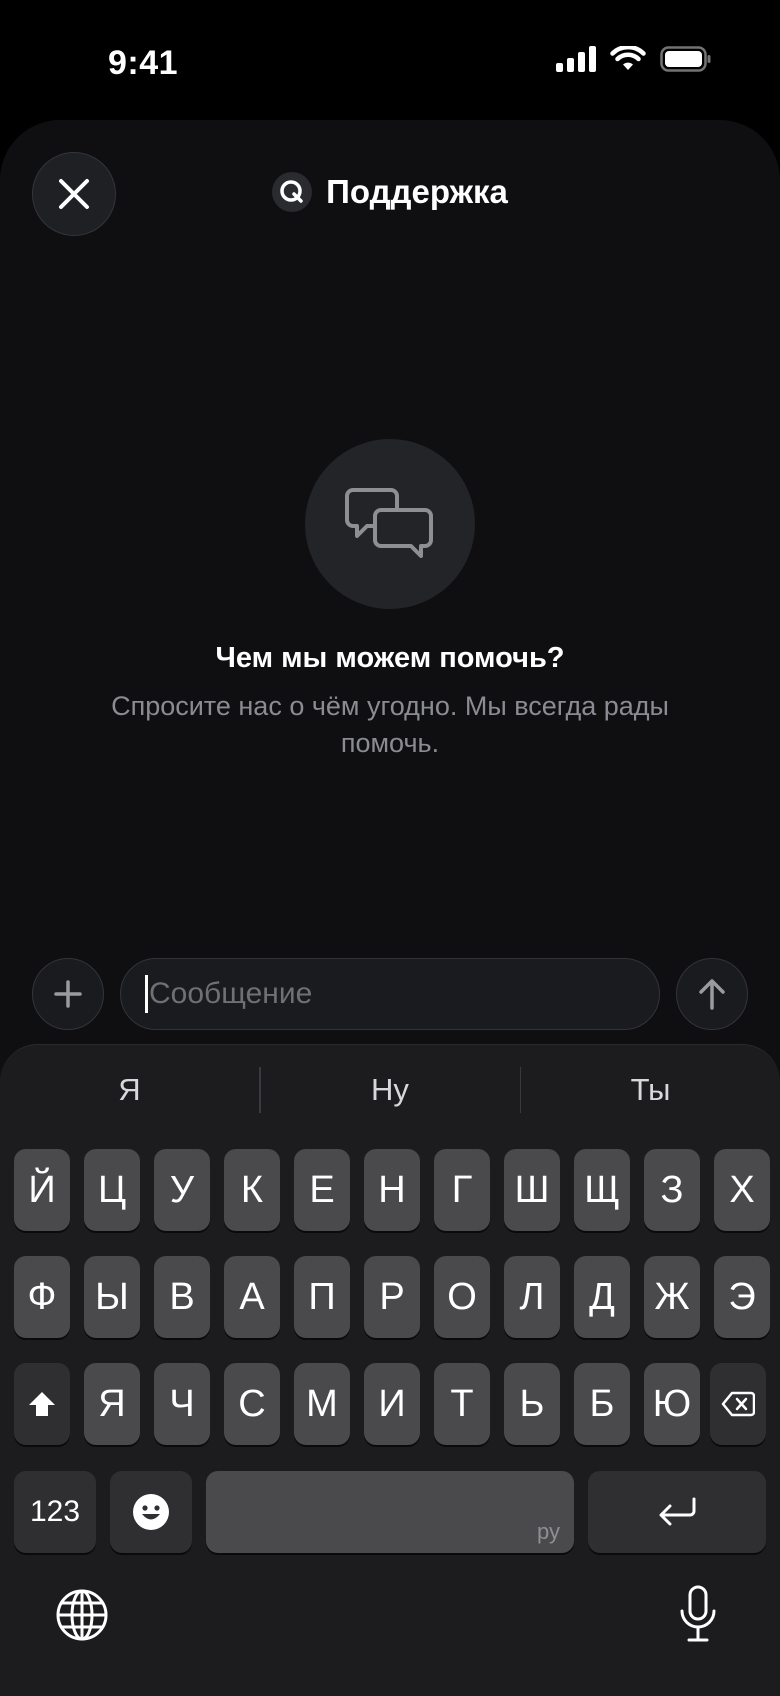  What do you see at coordinates (392, 1404) in the screenshot?
I see `letter-key: И` at bounding box center [392, 1404].